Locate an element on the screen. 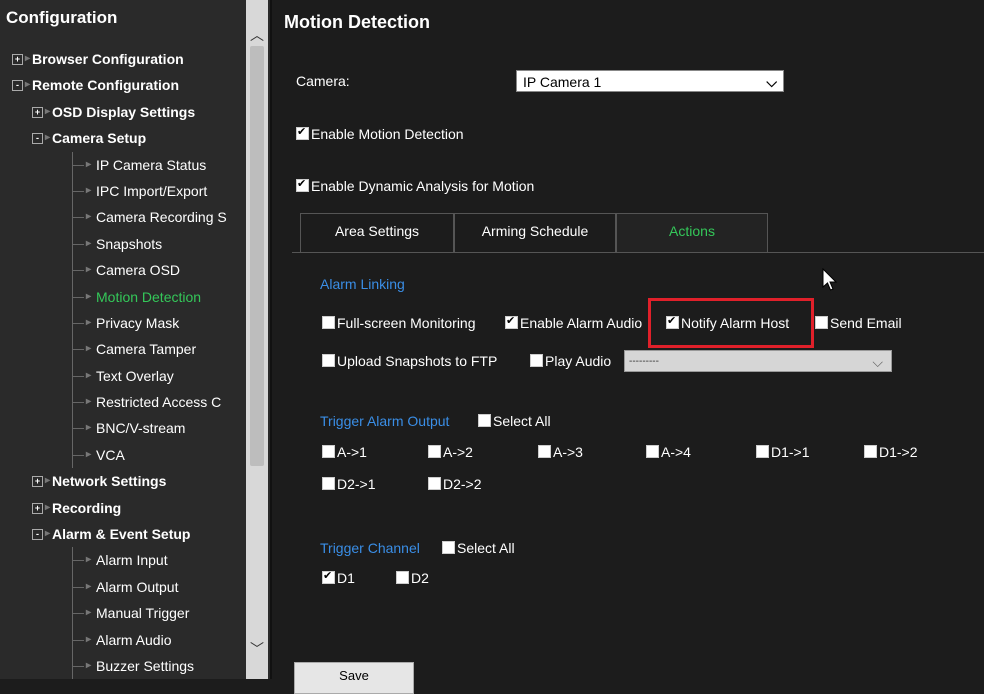 This screenshot has height=694, width=984. audio-file-select: --------- ⌵ is located at coordinates (758, 361).